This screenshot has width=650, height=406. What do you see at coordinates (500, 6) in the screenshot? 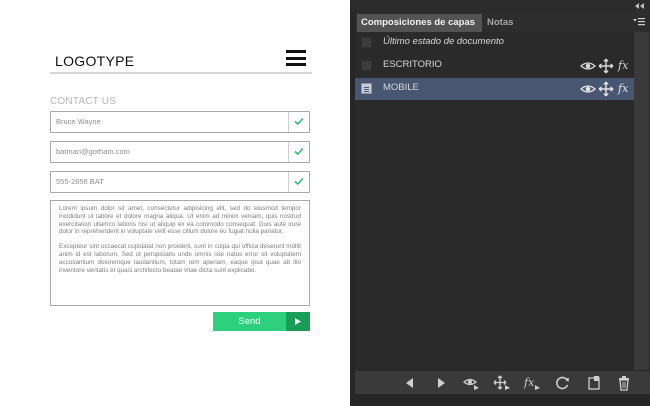
I see `panel-titlebar` at bounding box center [500, 6].